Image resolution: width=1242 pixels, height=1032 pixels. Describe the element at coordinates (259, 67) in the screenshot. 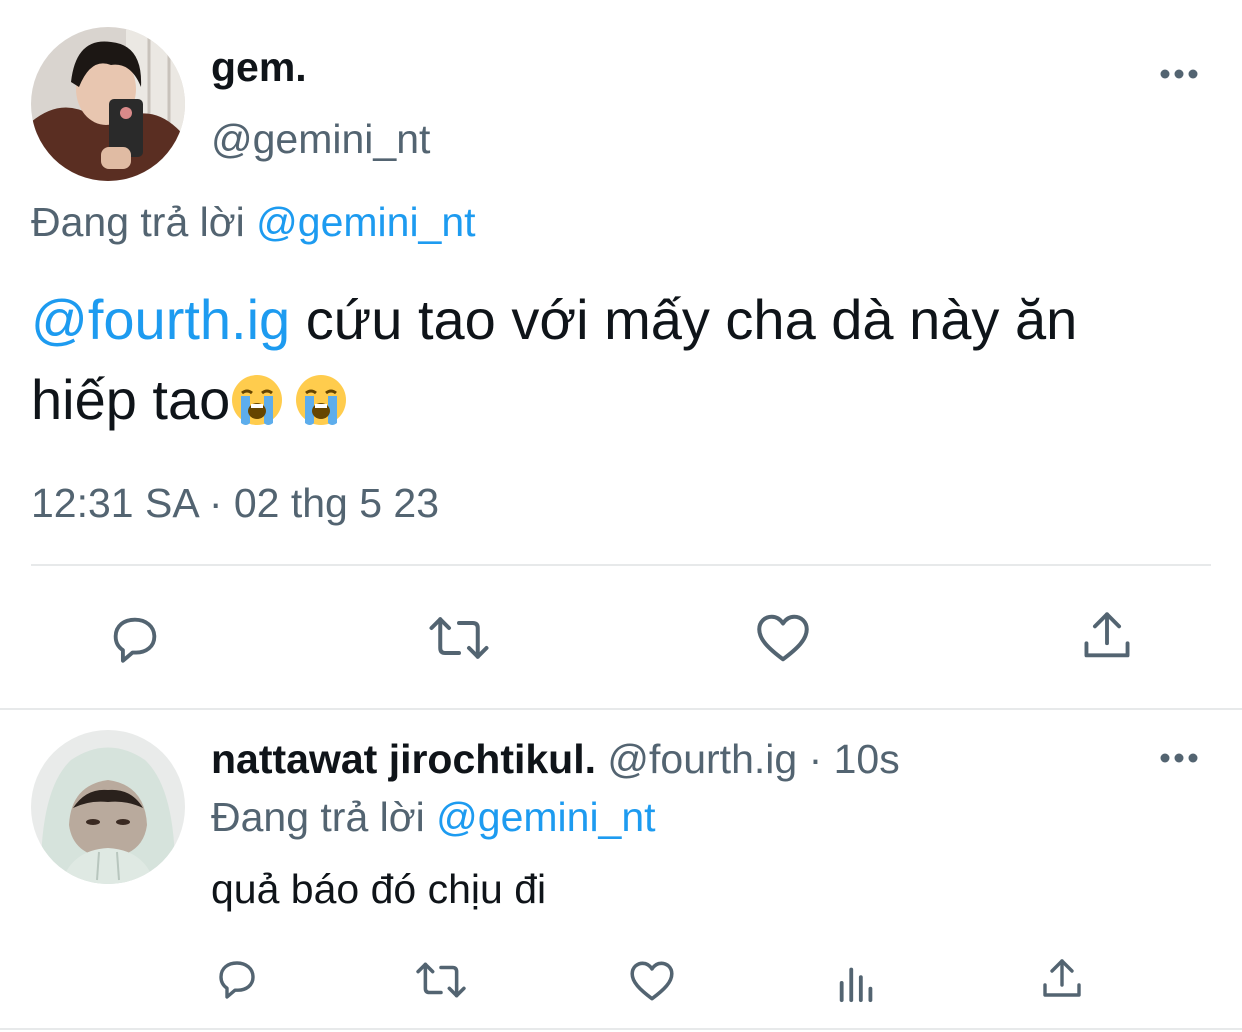

I see `display-name: gem.` at that location.